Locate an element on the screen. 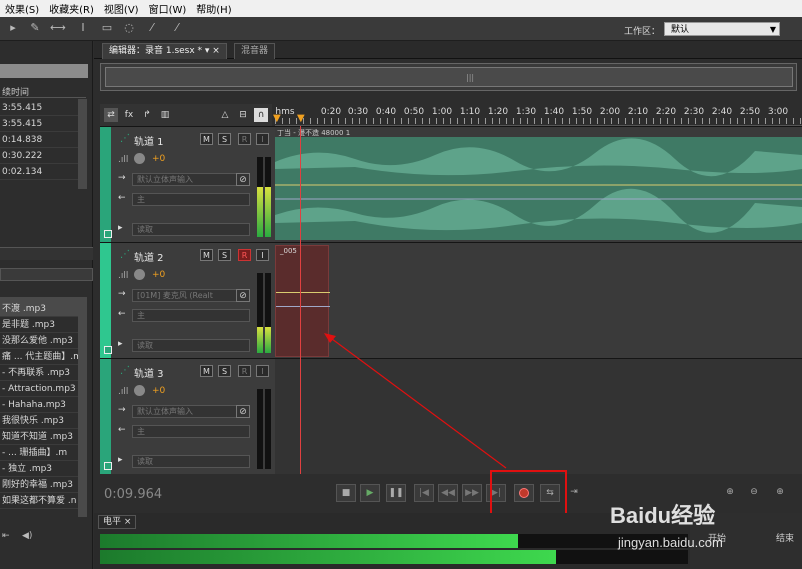  playhead-icon: ▼ is located at coordinates (301, 118).